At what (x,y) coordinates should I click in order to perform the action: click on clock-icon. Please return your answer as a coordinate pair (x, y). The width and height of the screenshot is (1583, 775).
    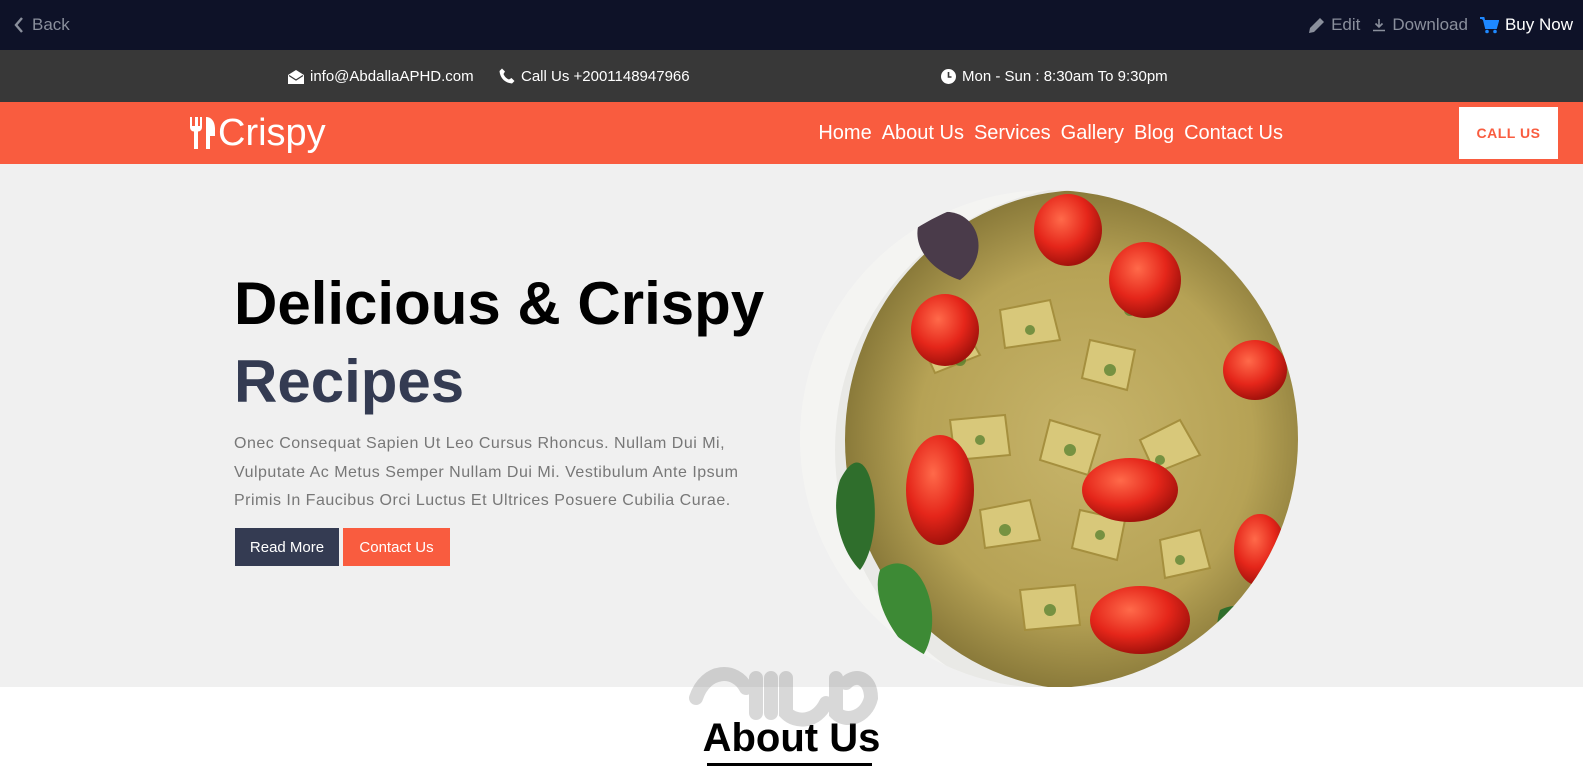
    Looking at the image, I should click on (948, 76).